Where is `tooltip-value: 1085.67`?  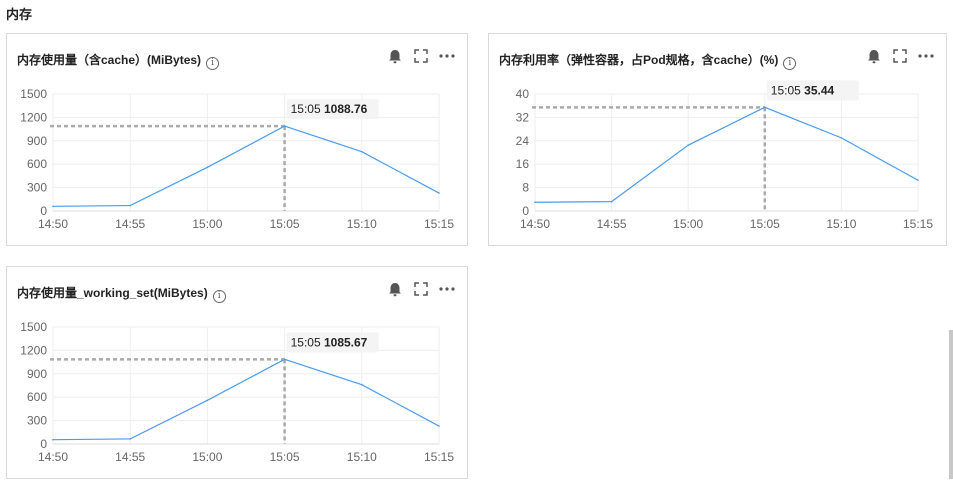
tooltip-value: 1085.67 is located at coordinates (346, 342).